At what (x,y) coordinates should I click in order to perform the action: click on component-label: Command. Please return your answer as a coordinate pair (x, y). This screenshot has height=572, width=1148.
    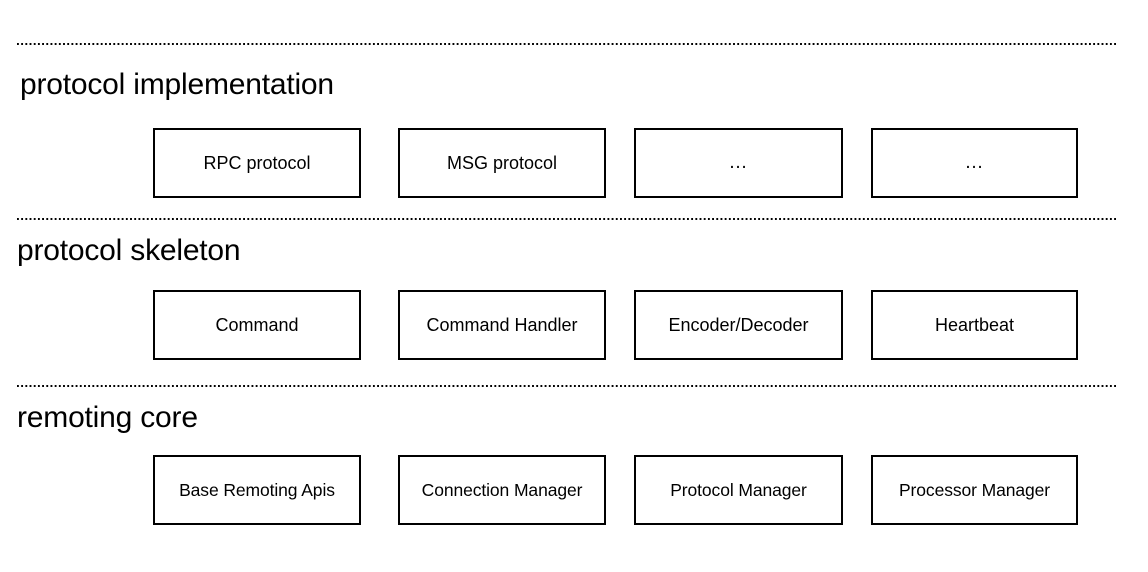
    Looking at the image, I should click on (257, 325).